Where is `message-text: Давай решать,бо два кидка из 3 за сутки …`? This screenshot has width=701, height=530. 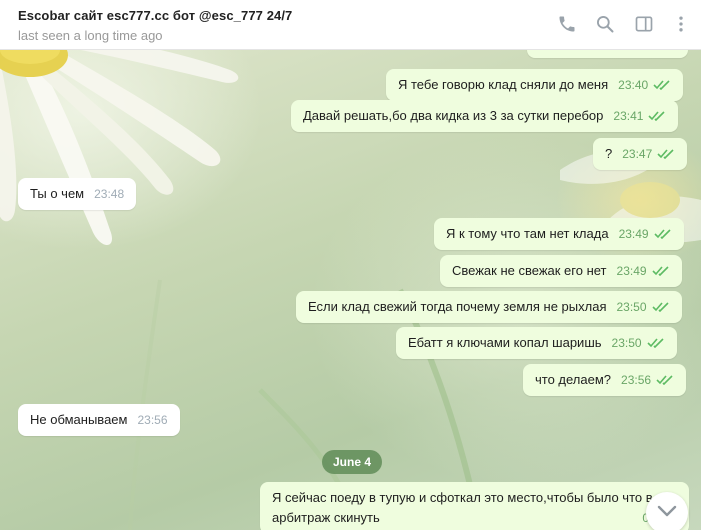
message-text: Давай решать,бо два кидка из 3 за сутки … is located at coordinates (453, 115).